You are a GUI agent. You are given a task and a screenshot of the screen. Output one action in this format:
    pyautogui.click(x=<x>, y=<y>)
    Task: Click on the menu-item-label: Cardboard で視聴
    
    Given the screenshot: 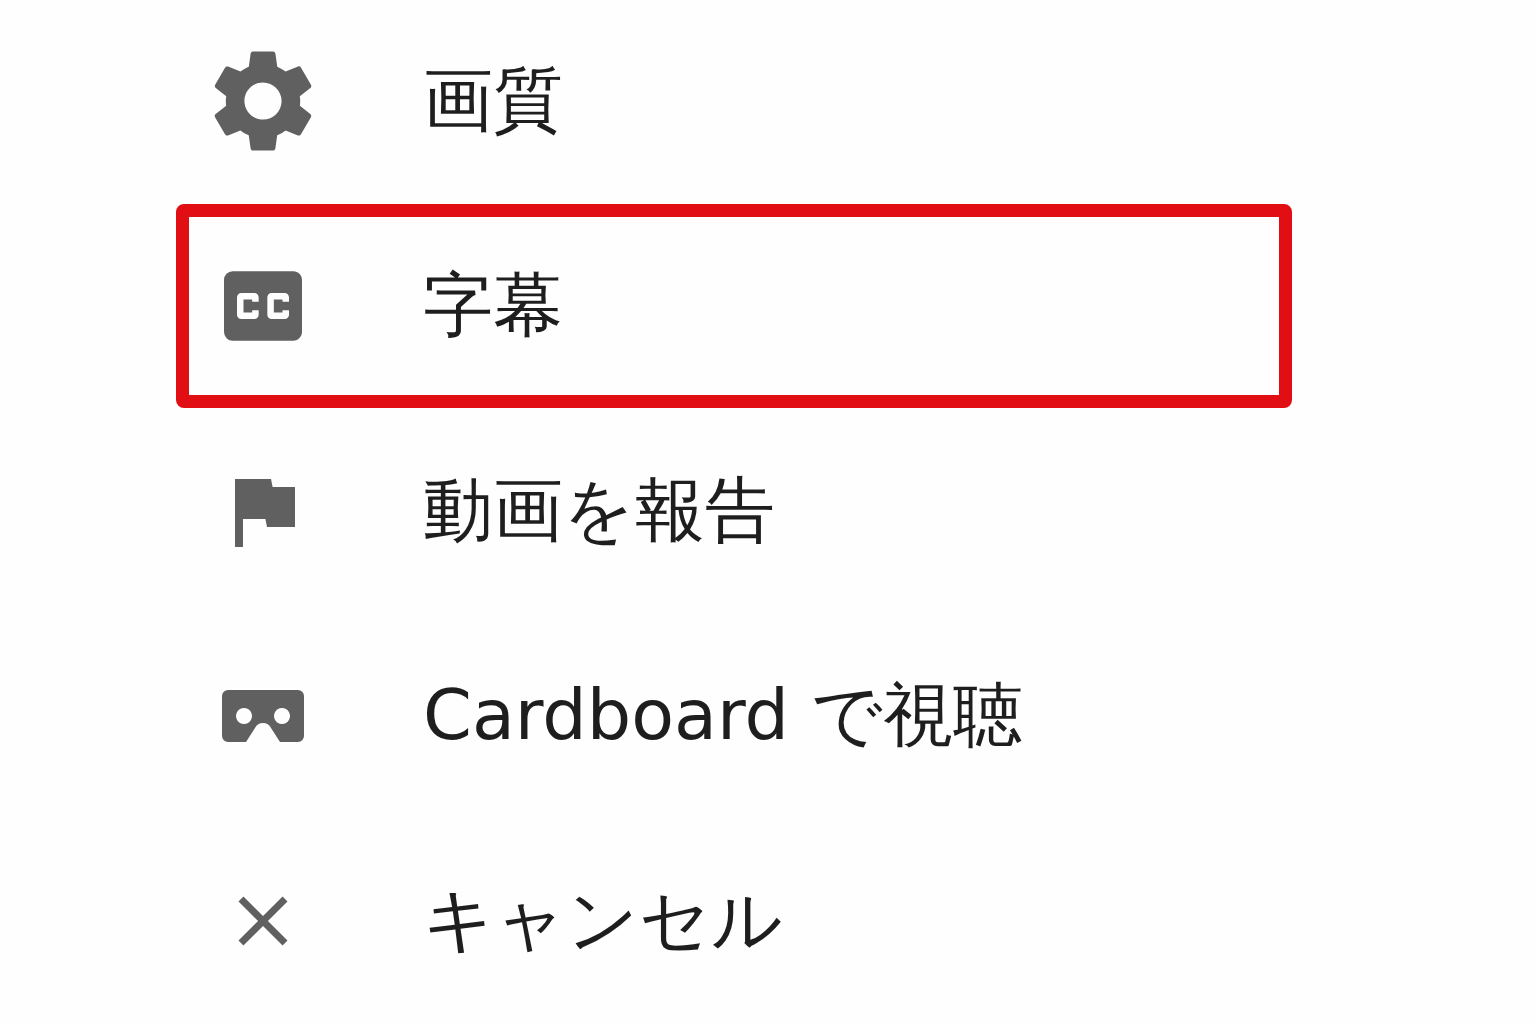 What is the action you would take?
    pyautogui.click(x=723, y=715)
    